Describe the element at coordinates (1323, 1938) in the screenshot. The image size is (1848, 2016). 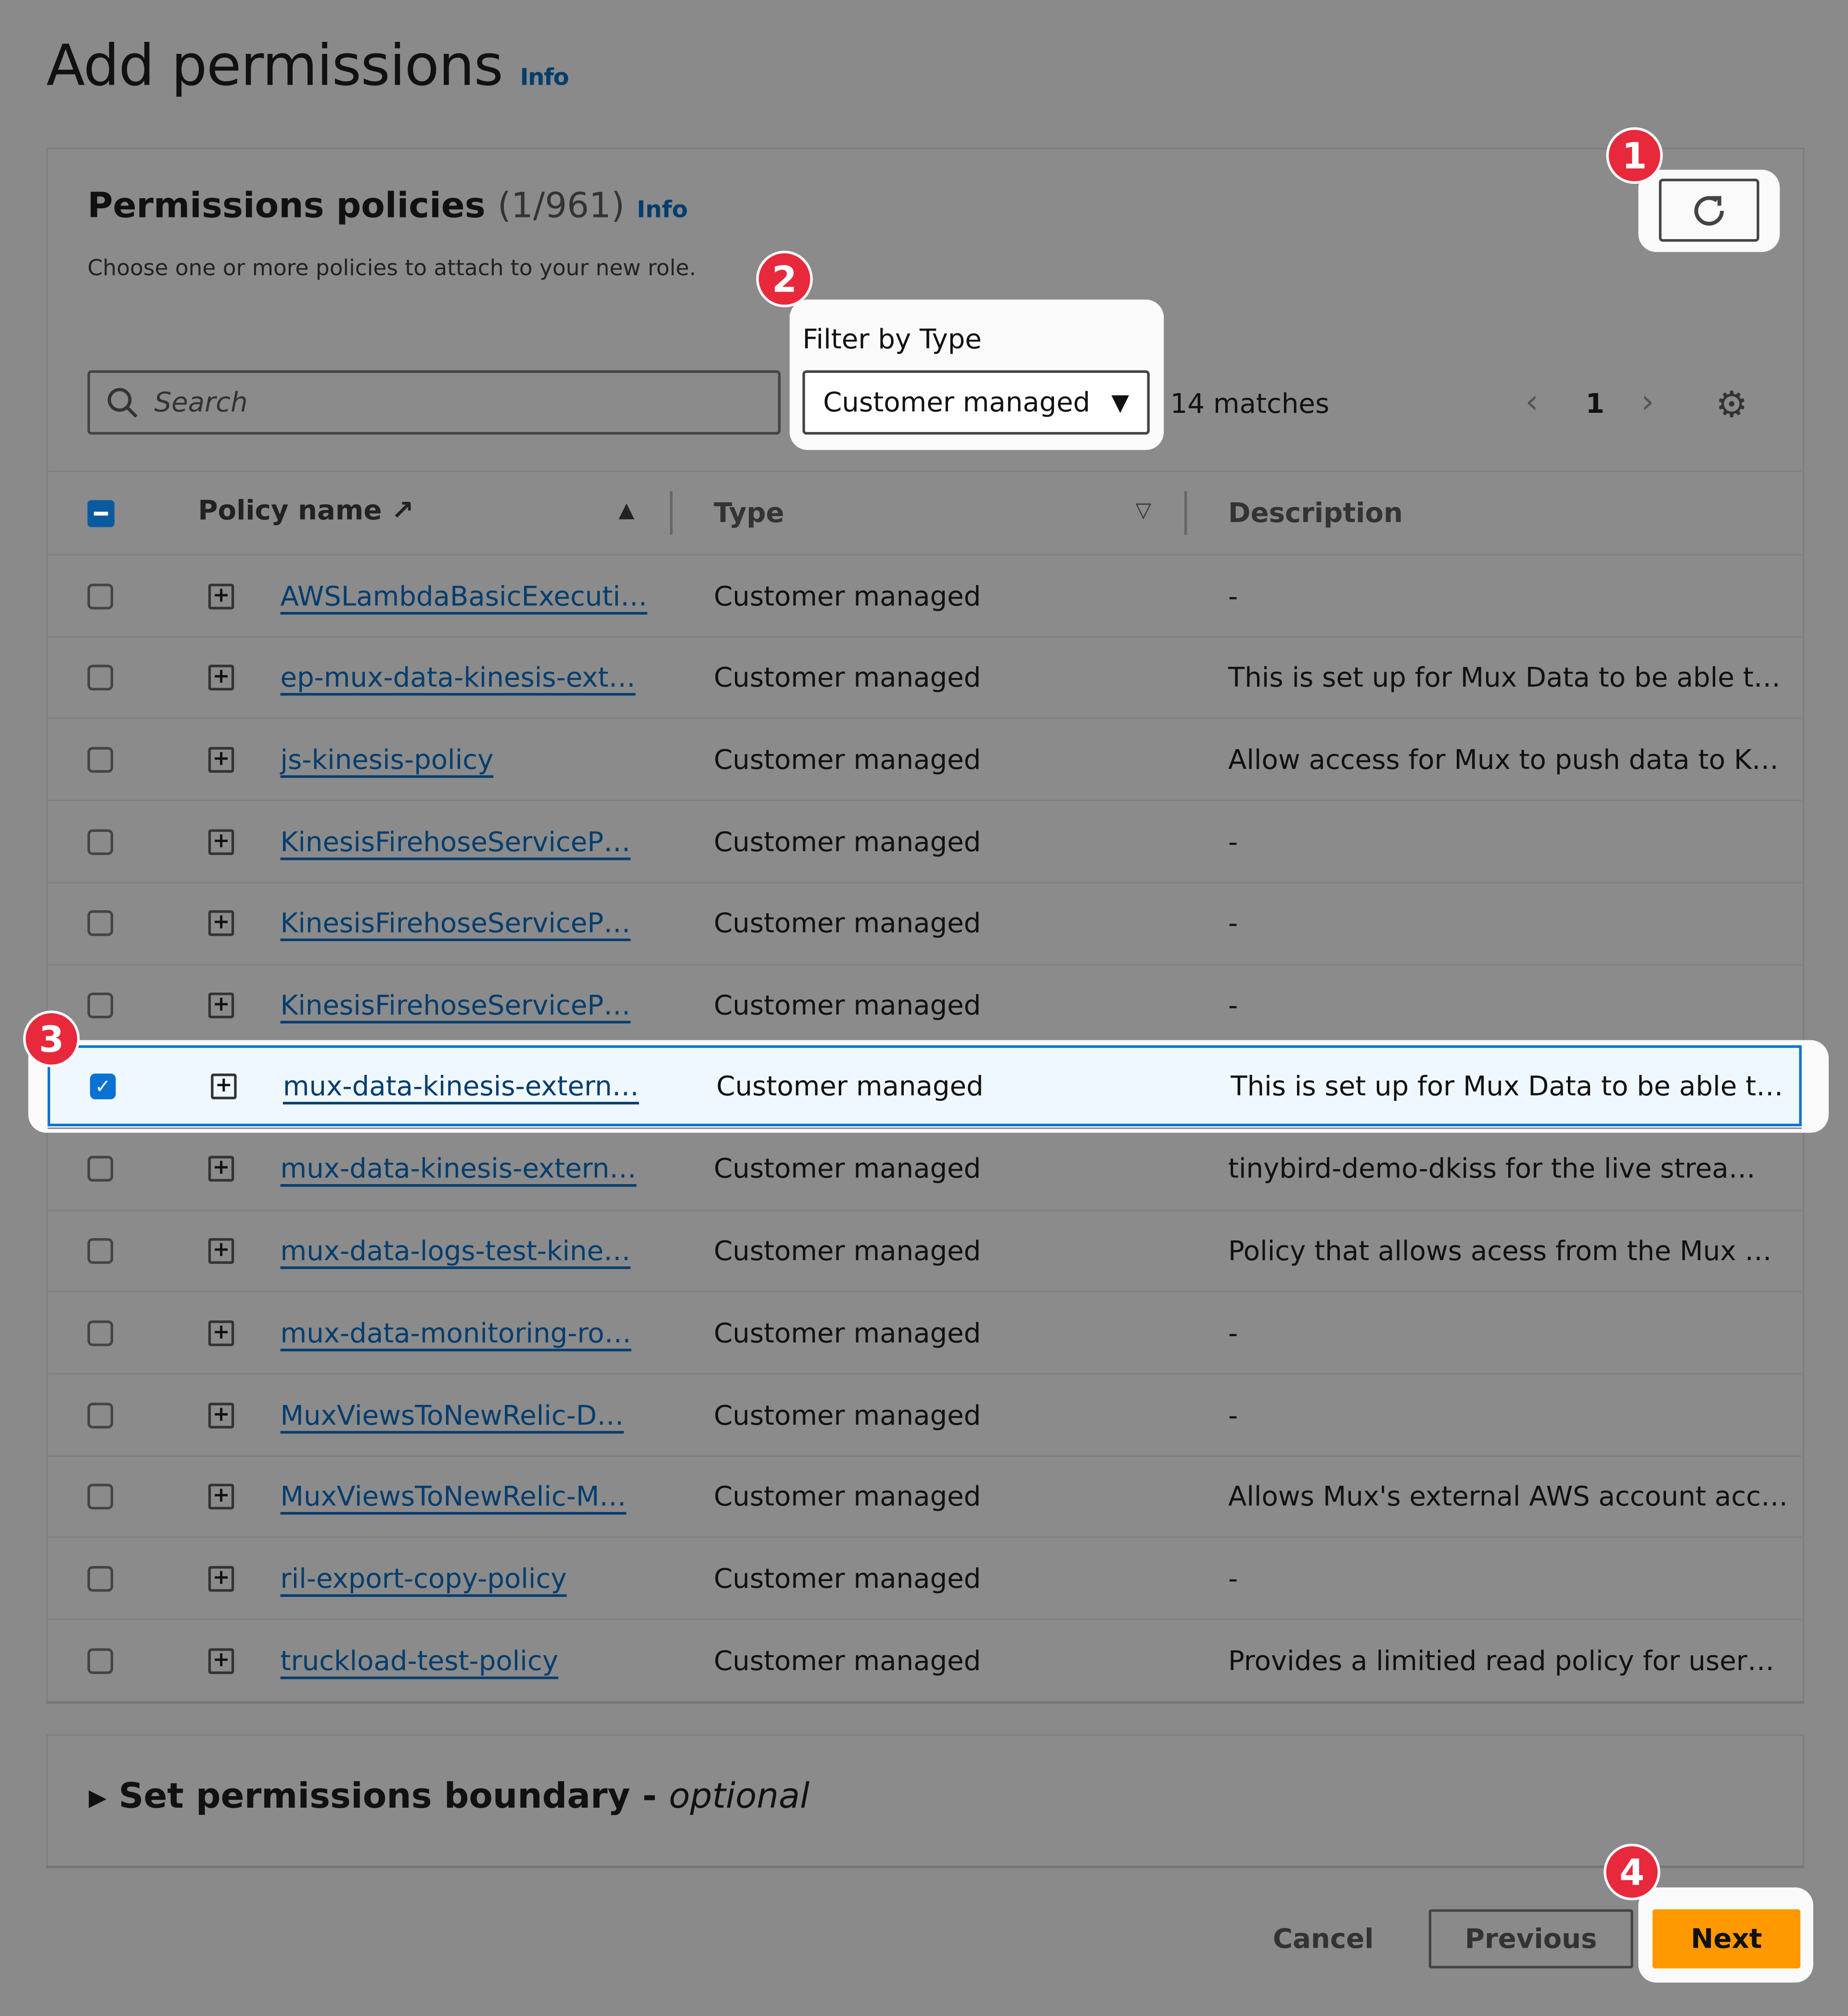
I see `cancel-button: Cancel` at that location.